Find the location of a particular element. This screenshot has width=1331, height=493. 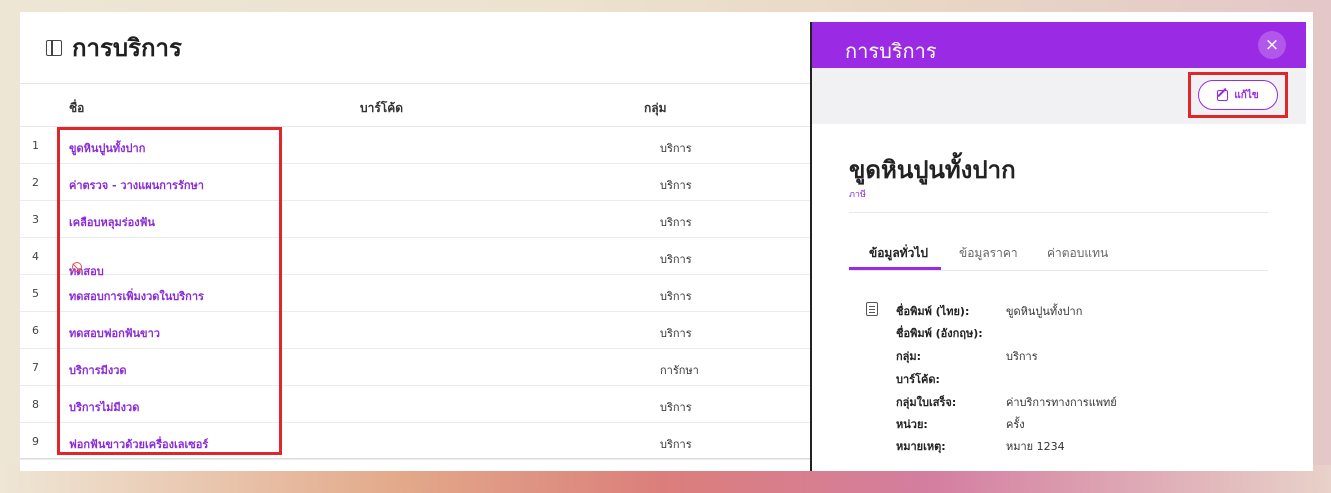

detail-label: หน่วย: is located at coordinates (912, 424).